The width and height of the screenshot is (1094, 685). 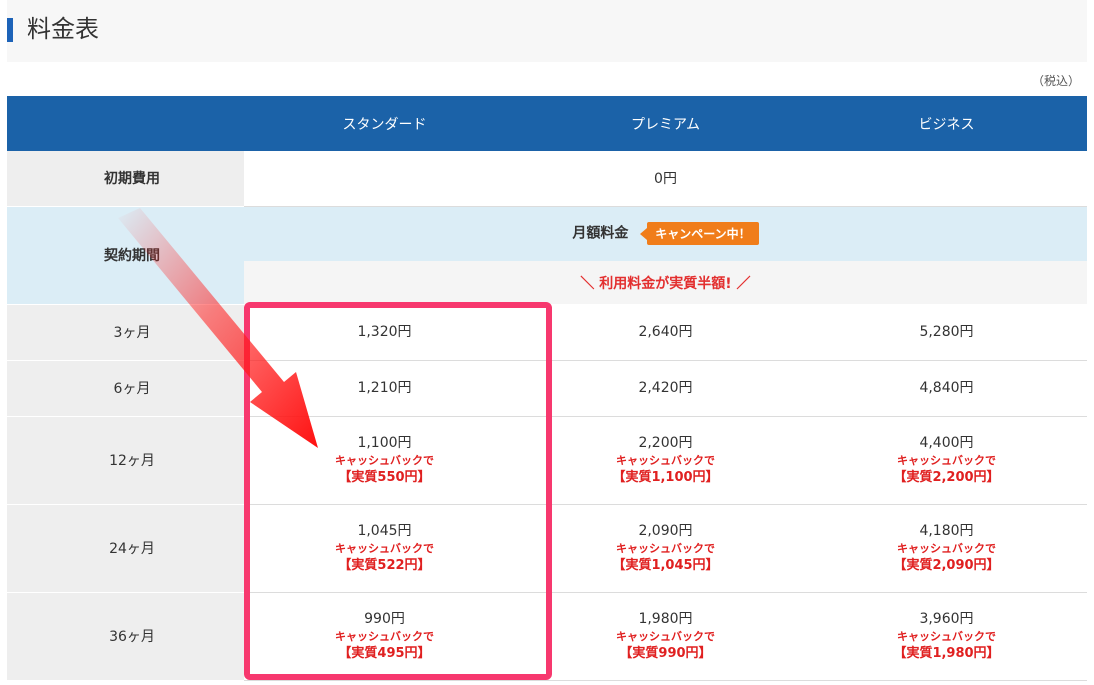 What do you see at coordinates (665, 565) in the screenshot?
I see `effective-price: 【実質1,045円】` at bounding box center [665, 565].